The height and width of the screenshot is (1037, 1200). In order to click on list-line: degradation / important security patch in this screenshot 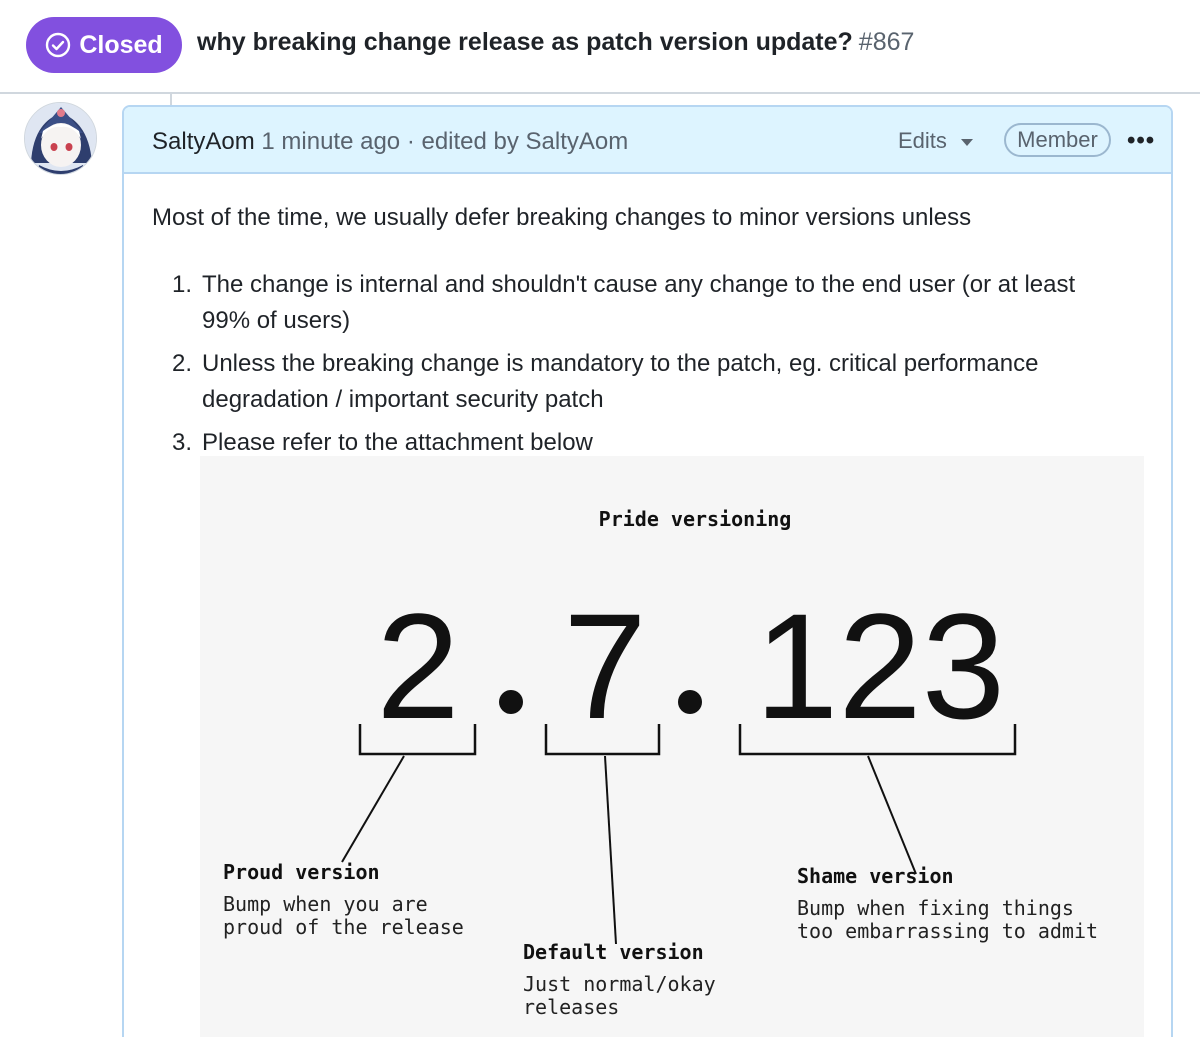, I will do `click(403, 399)`.